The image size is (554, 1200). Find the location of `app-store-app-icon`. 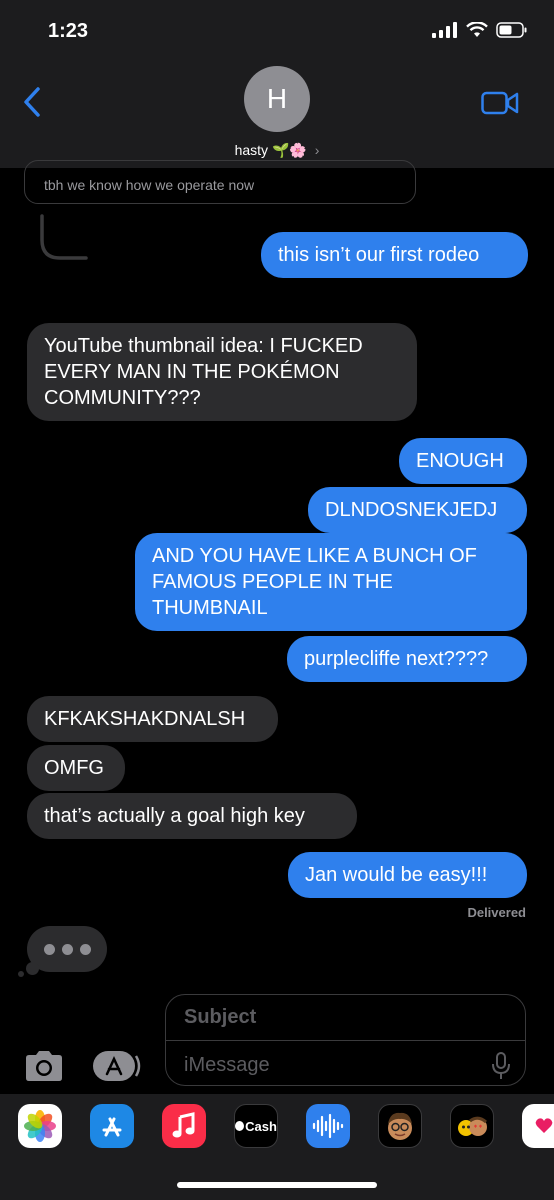

app-store-app-icon is located at coordinates (112, 1126).